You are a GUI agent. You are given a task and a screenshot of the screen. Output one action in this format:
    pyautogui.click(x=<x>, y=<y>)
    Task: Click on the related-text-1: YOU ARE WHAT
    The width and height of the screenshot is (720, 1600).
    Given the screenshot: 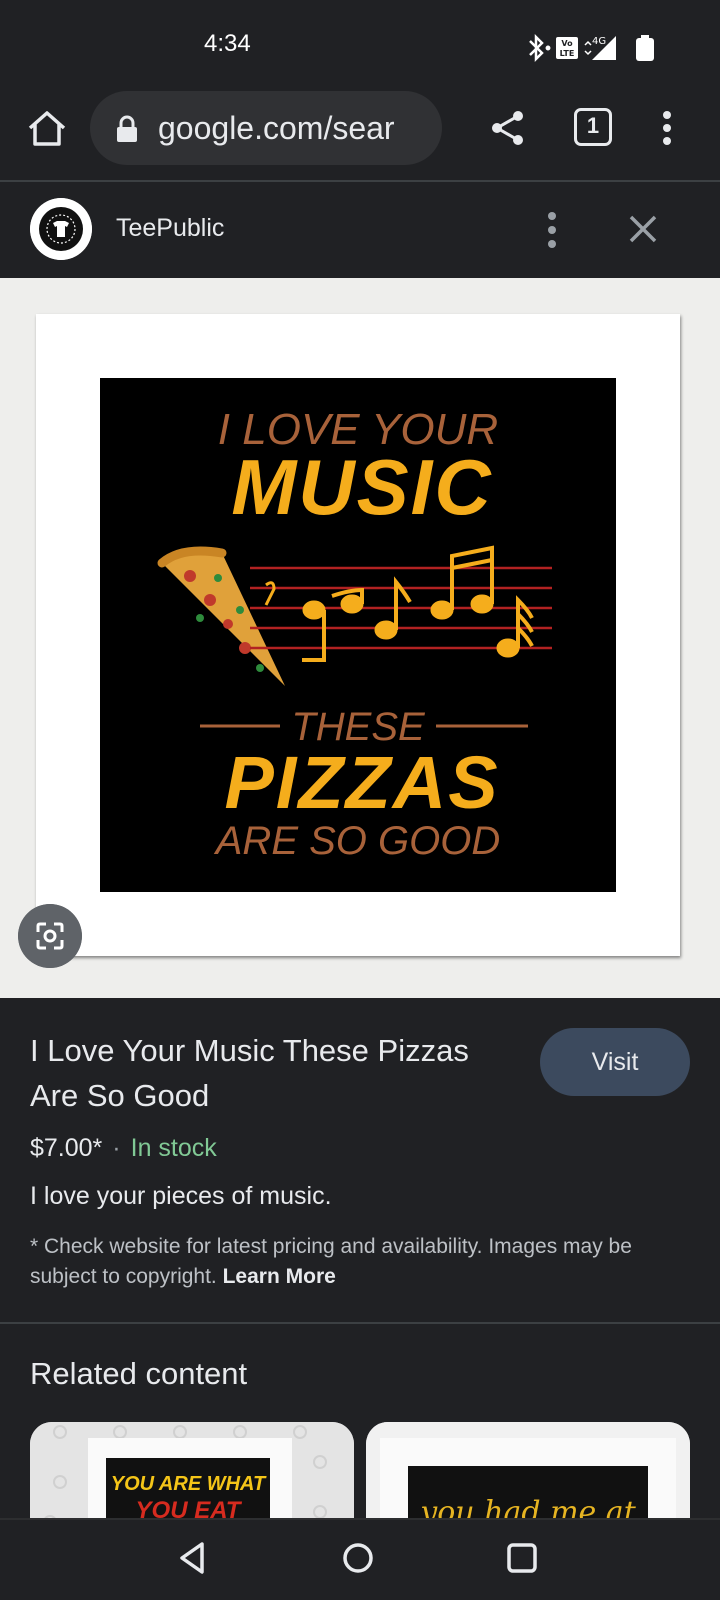 What is the action you would take?
    pyautogui.click(x=189, y=1484)
    